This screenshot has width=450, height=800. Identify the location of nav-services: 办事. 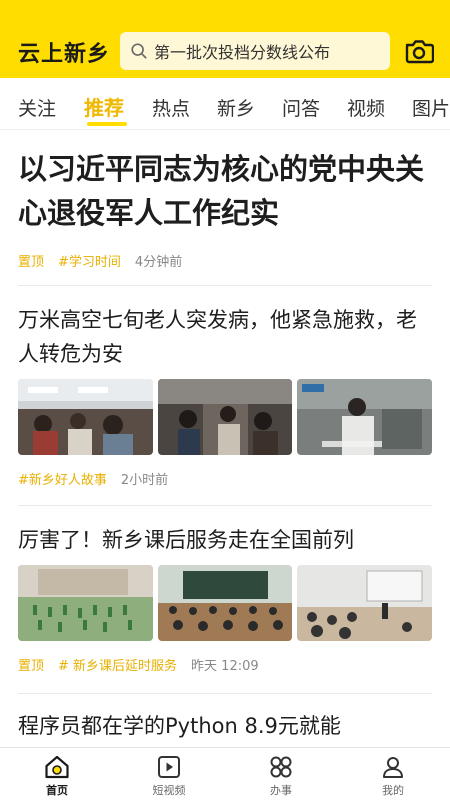
(281, 776).